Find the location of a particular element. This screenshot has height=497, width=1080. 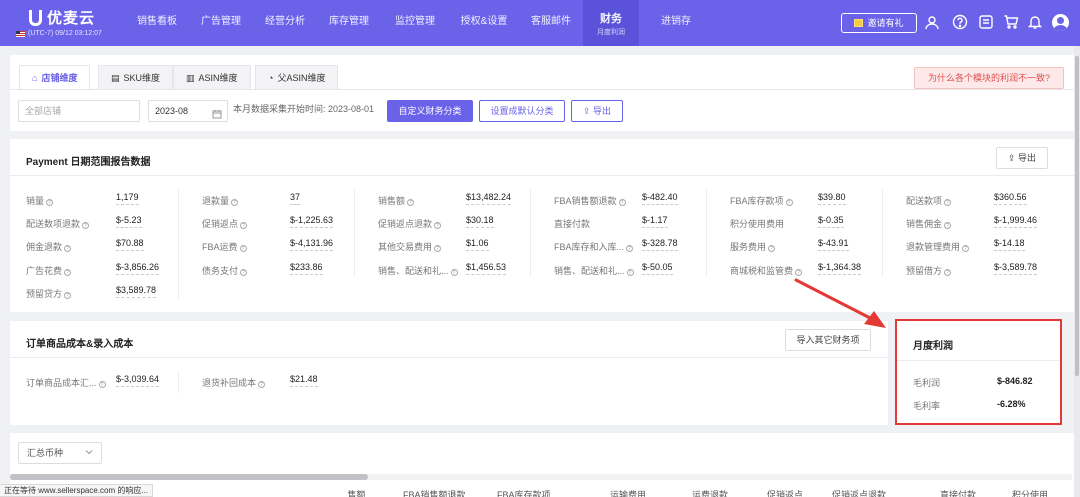

tab-sku-dimension: ▤ SKU维度 is located at coordinates (136, 77).